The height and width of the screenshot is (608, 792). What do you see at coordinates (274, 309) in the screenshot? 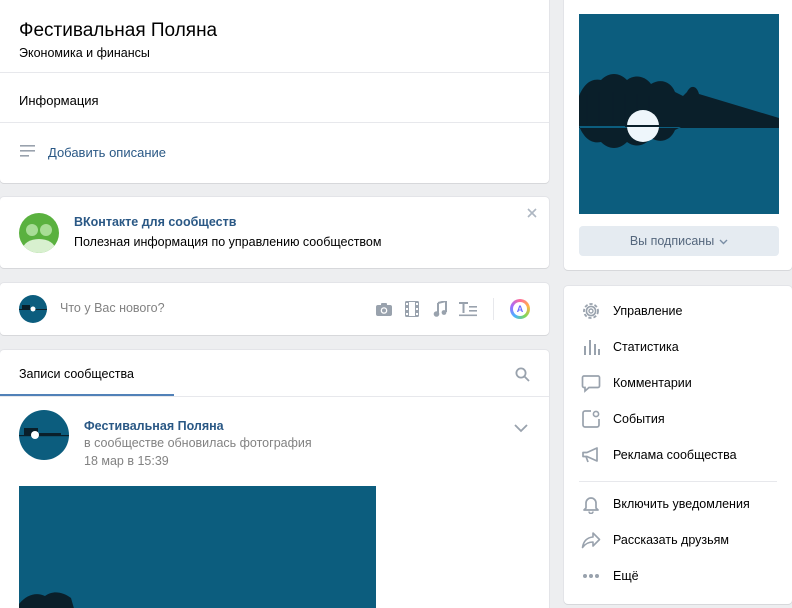
I see `post-composer: Что у Вас нового? A` at bounding box center [274, 309].